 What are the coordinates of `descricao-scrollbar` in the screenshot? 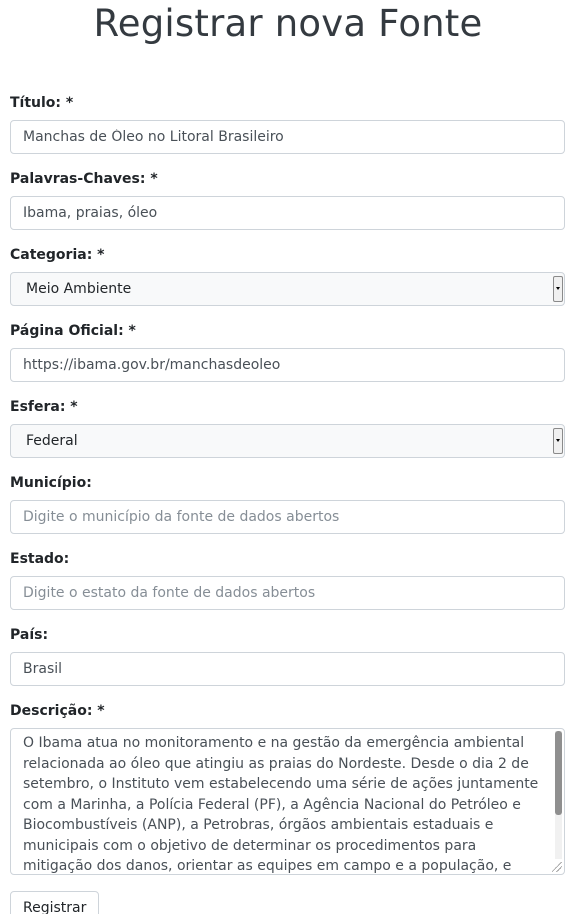 It's located at (558, 795).